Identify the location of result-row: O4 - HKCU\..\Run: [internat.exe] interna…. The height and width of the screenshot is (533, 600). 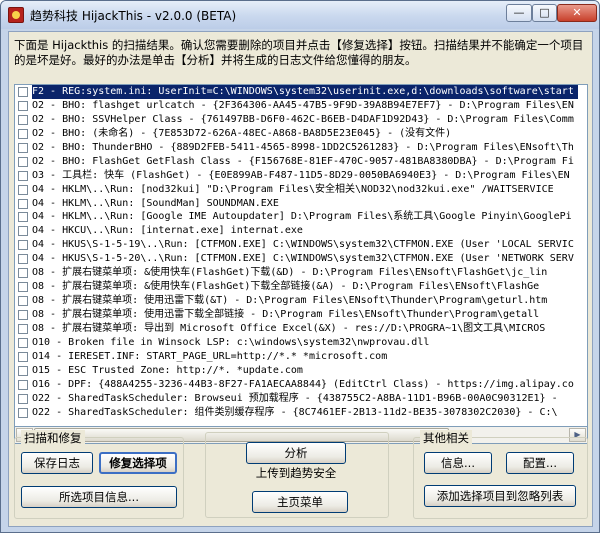
(301, 231).